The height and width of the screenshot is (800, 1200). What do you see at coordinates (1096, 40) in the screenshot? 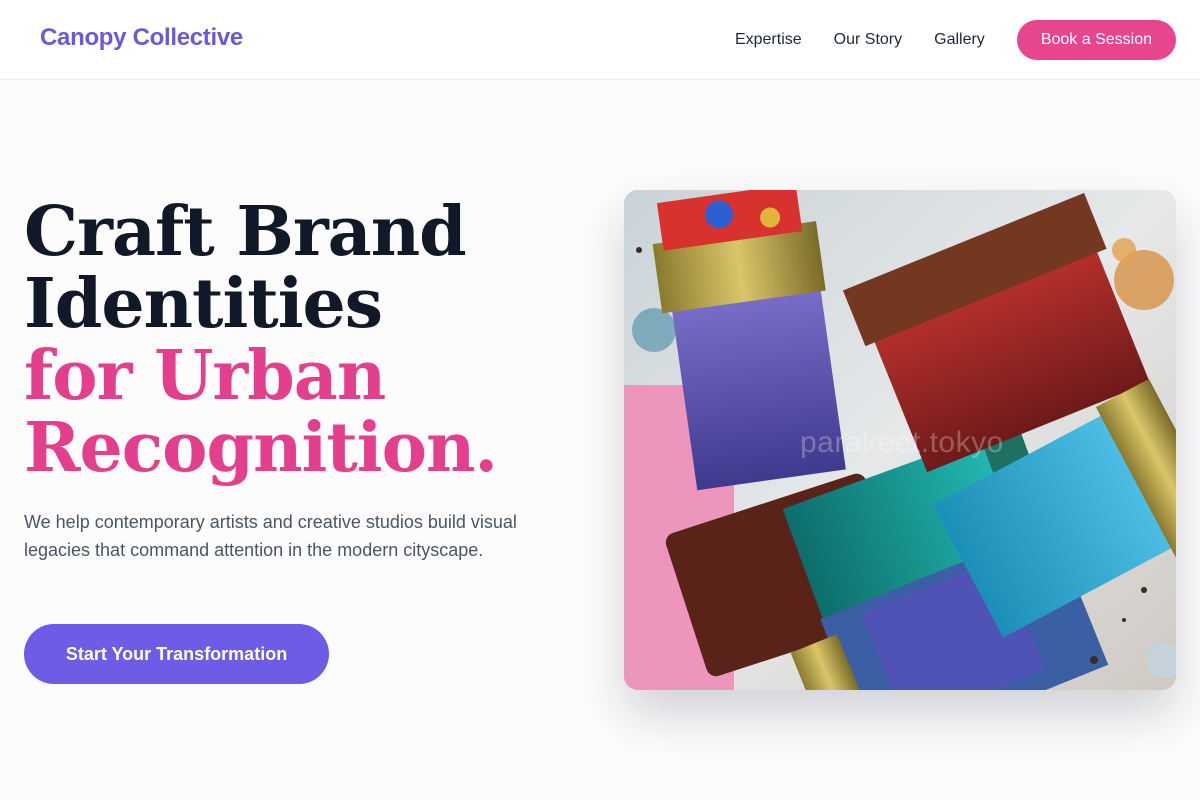
I see `book-session-button: Book a Session` at bounding box center [1096, 40].